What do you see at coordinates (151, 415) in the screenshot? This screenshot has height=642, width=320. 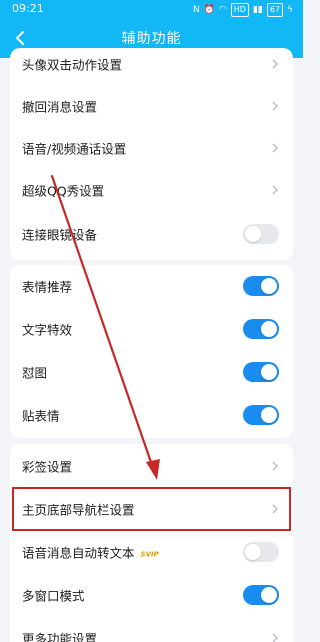 I see `row-paste-sticker: 贴表情` at bounding box center [151, 415].